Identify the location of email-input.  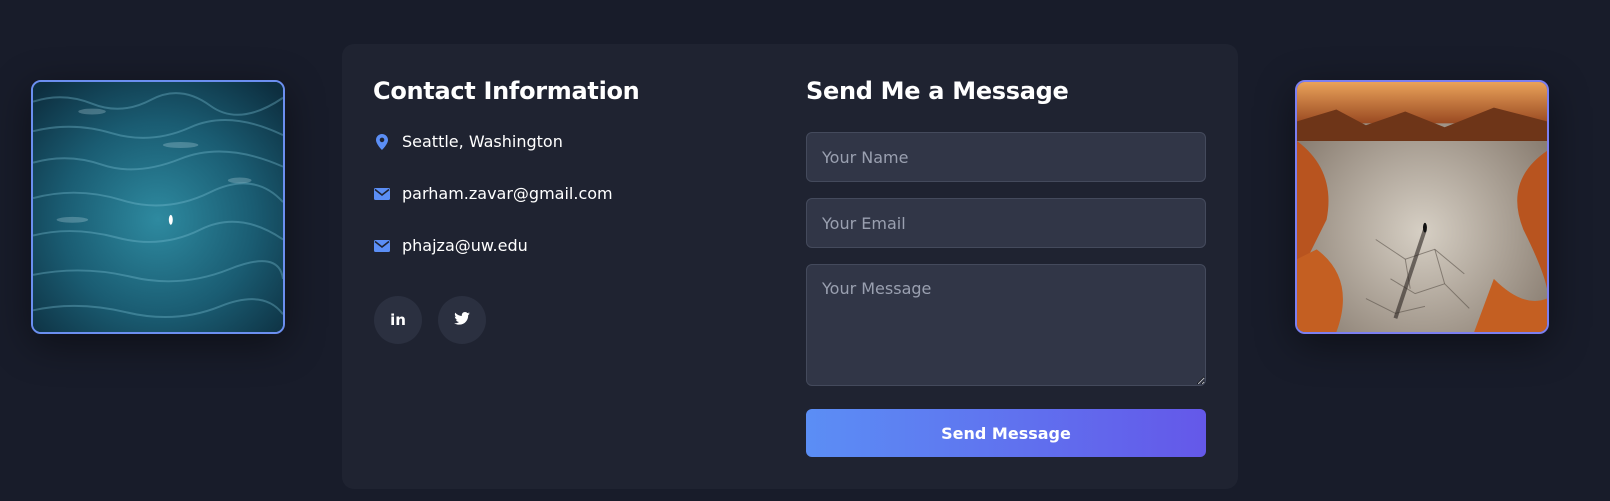
(1006, 223).